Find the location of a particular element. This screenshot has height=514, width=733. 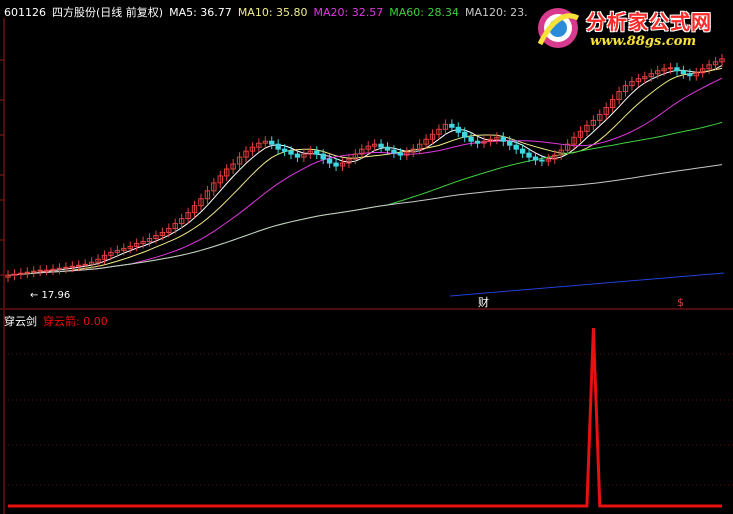

stock-name: 四方股份(日线 前复权) is located at coordinates (108, 12).